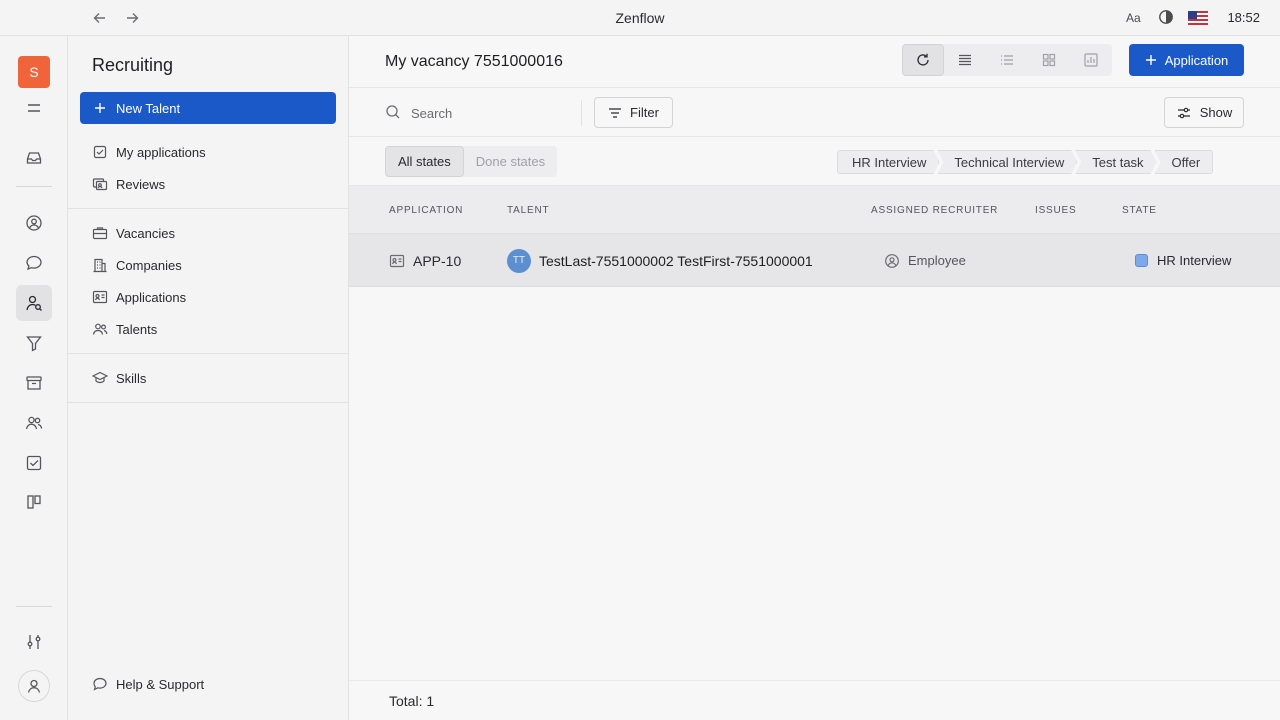 This screenshot has height=720, width=1280. I want to click on nav-item-label: Reviews, so click(141, 184).